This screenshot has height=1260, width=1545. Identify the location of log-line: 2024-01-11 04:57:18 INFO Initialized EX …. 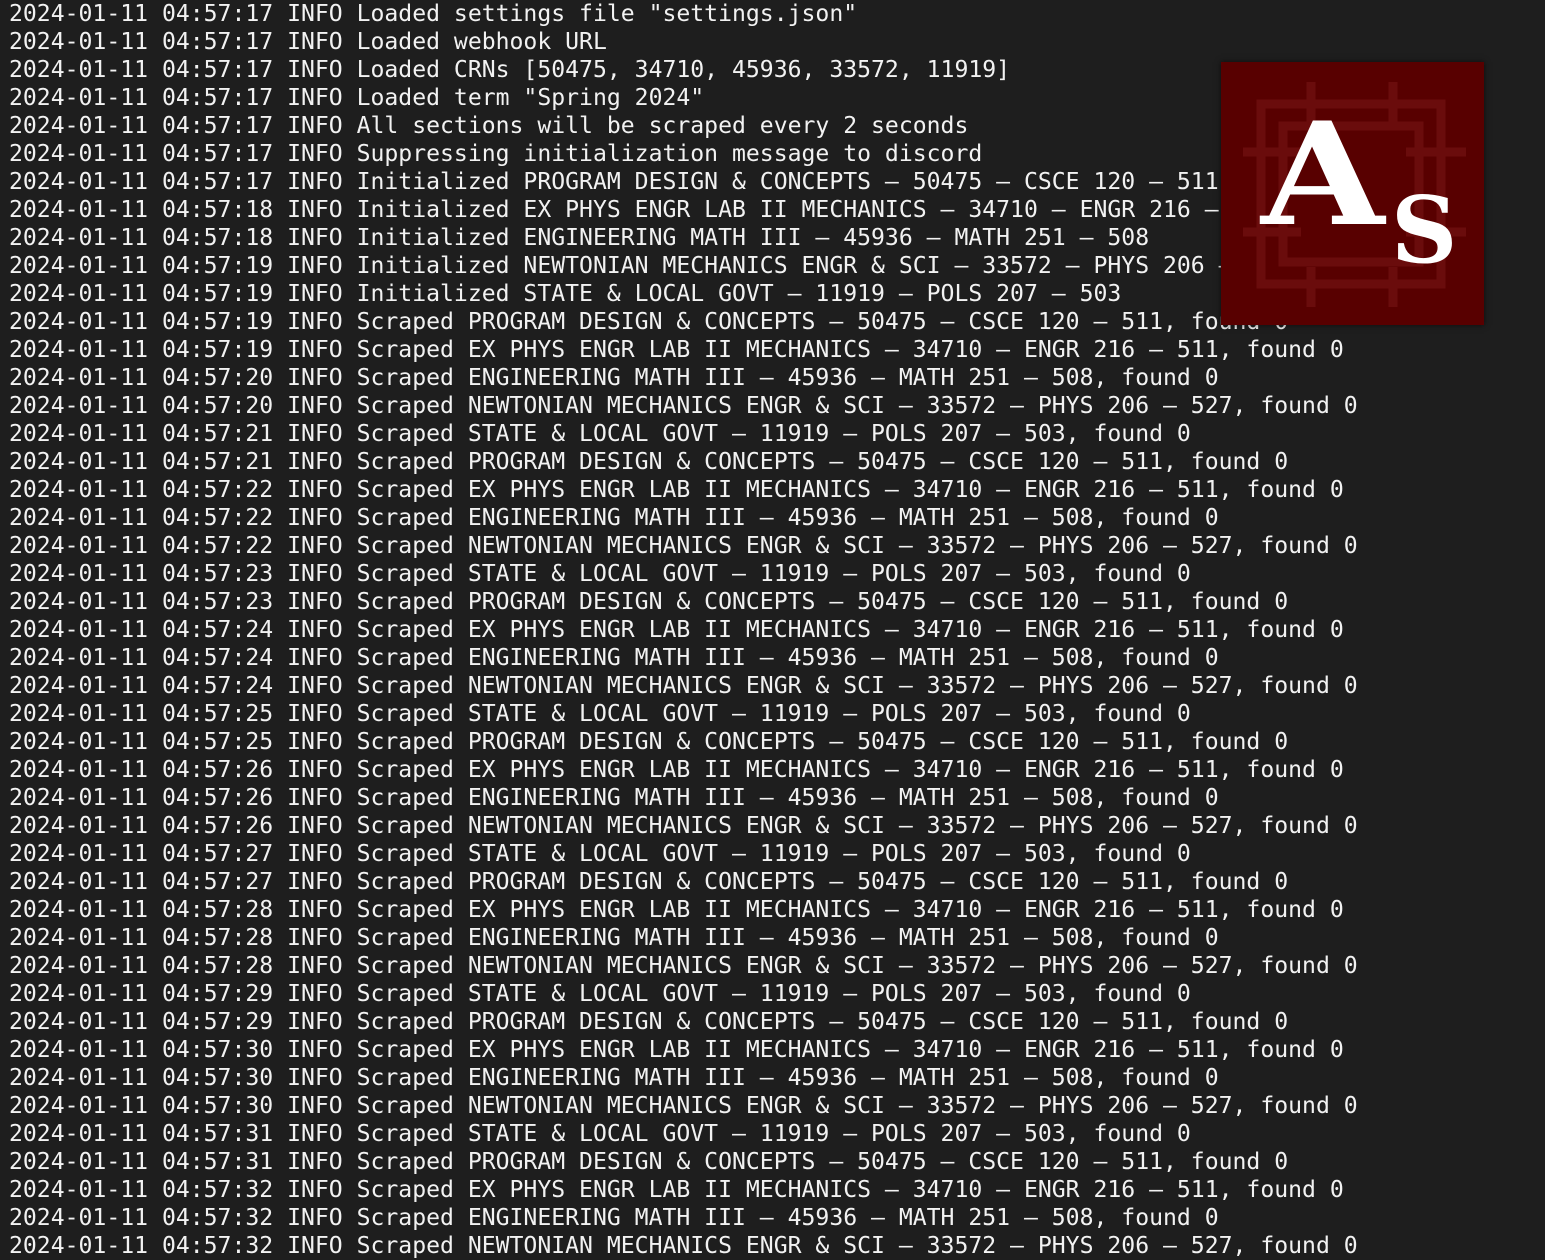
(642, 210).